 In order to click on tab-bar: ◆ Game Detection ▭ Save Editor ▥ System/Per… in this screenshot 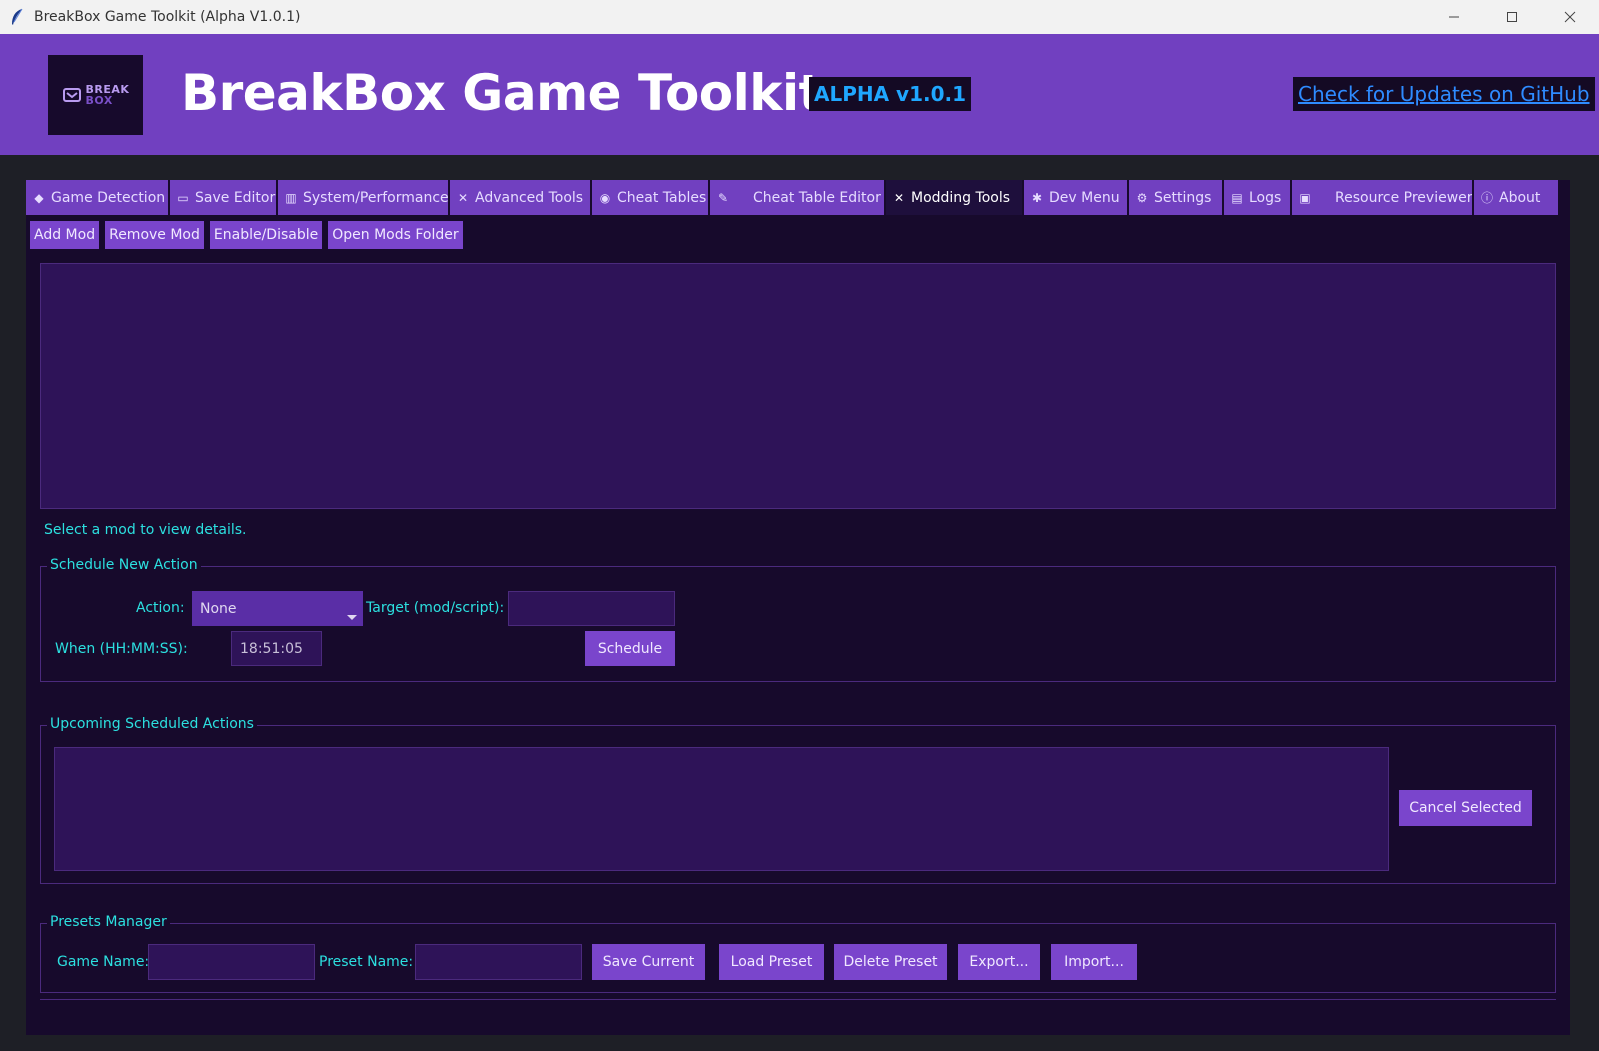, I will do `click(798, 197)`.